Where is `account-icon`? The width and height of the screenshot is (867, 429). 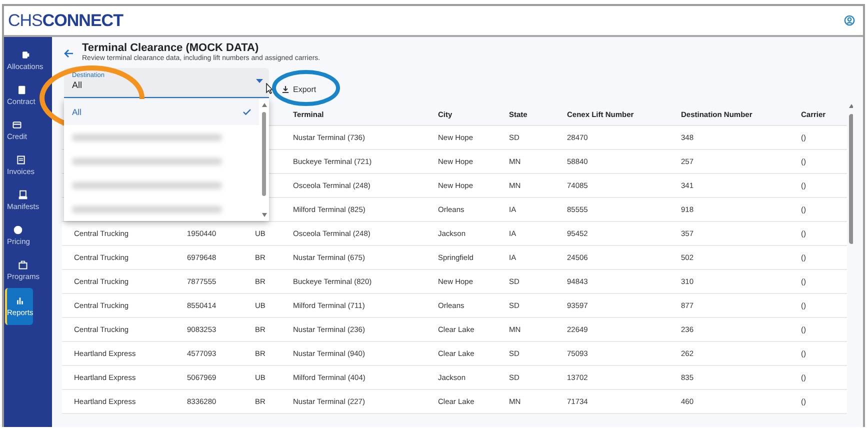
account-icon is located at coordinates (849, 20).